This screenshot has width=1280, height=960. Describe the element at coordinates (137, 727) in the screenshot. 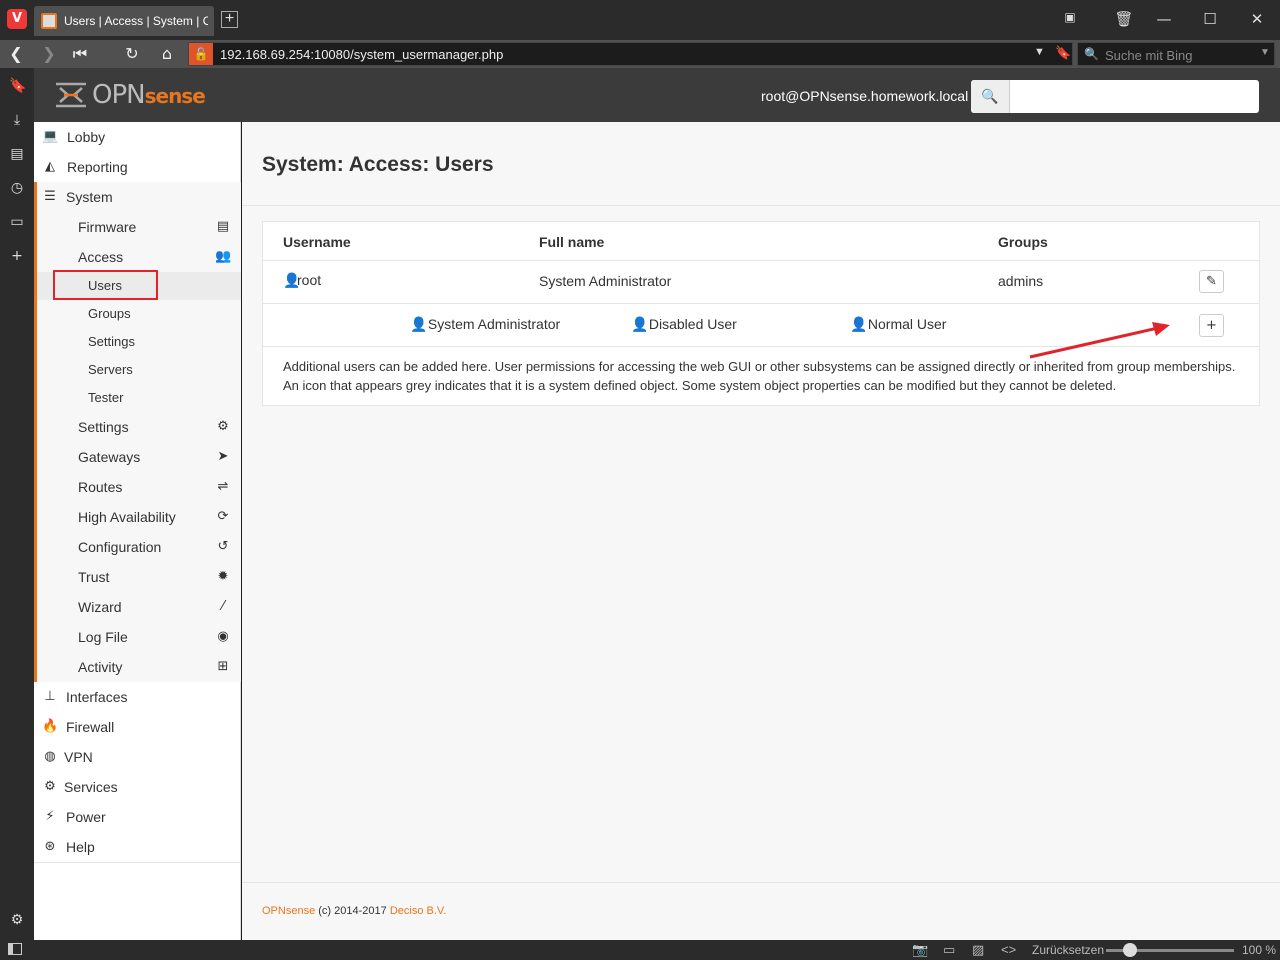

I see `sidebar-item-firewall: 🔥 Firewall` at that location.